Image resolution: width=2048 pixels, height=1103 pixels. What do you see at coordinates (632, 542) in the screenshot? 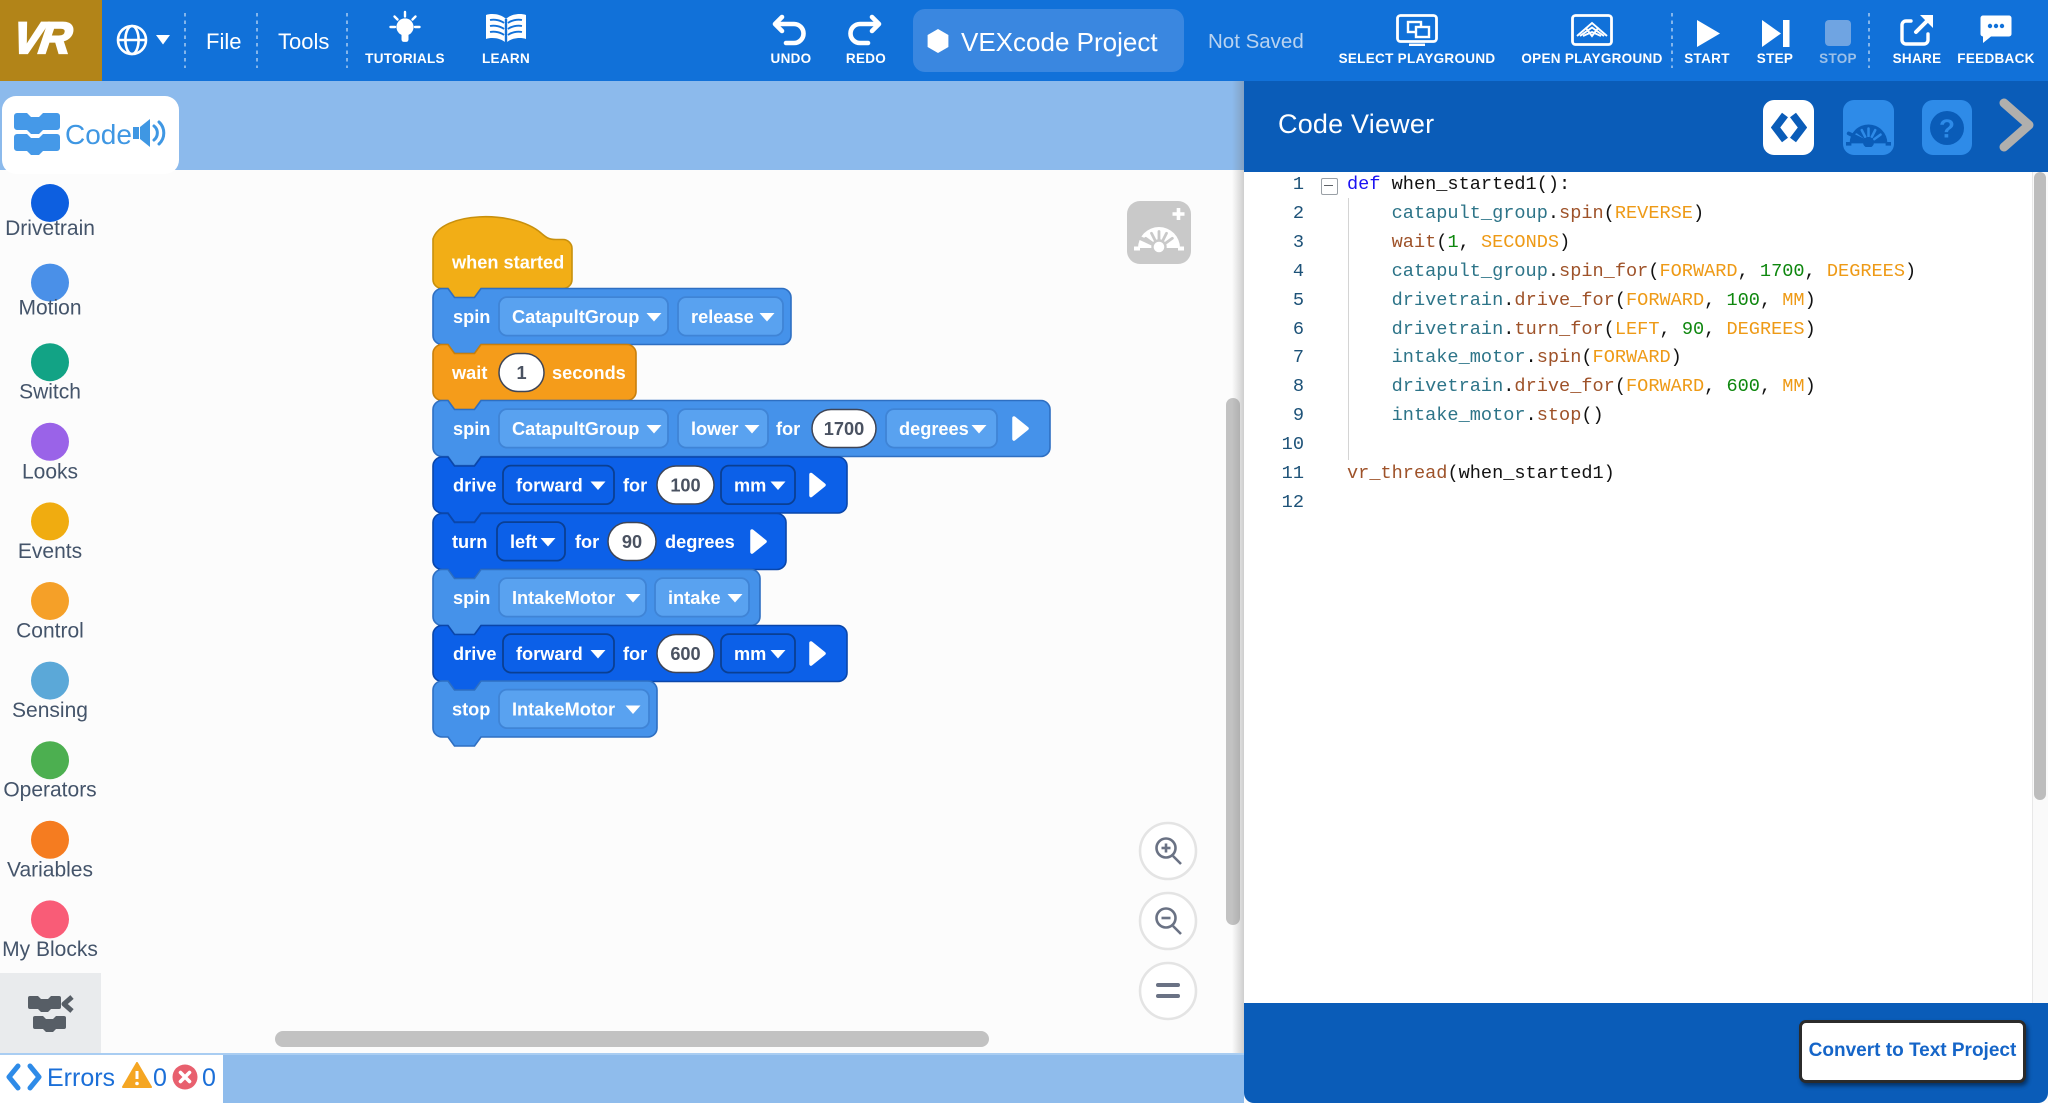
I see `svg-text: 90` at bounding box center [632, 542].